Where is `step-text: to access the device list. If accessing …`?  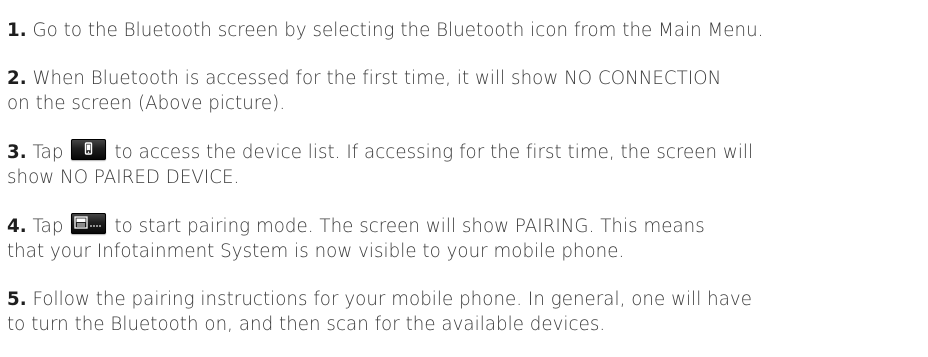 step-text: to access the device list. If accessing … is located at coordinates (434, 152).